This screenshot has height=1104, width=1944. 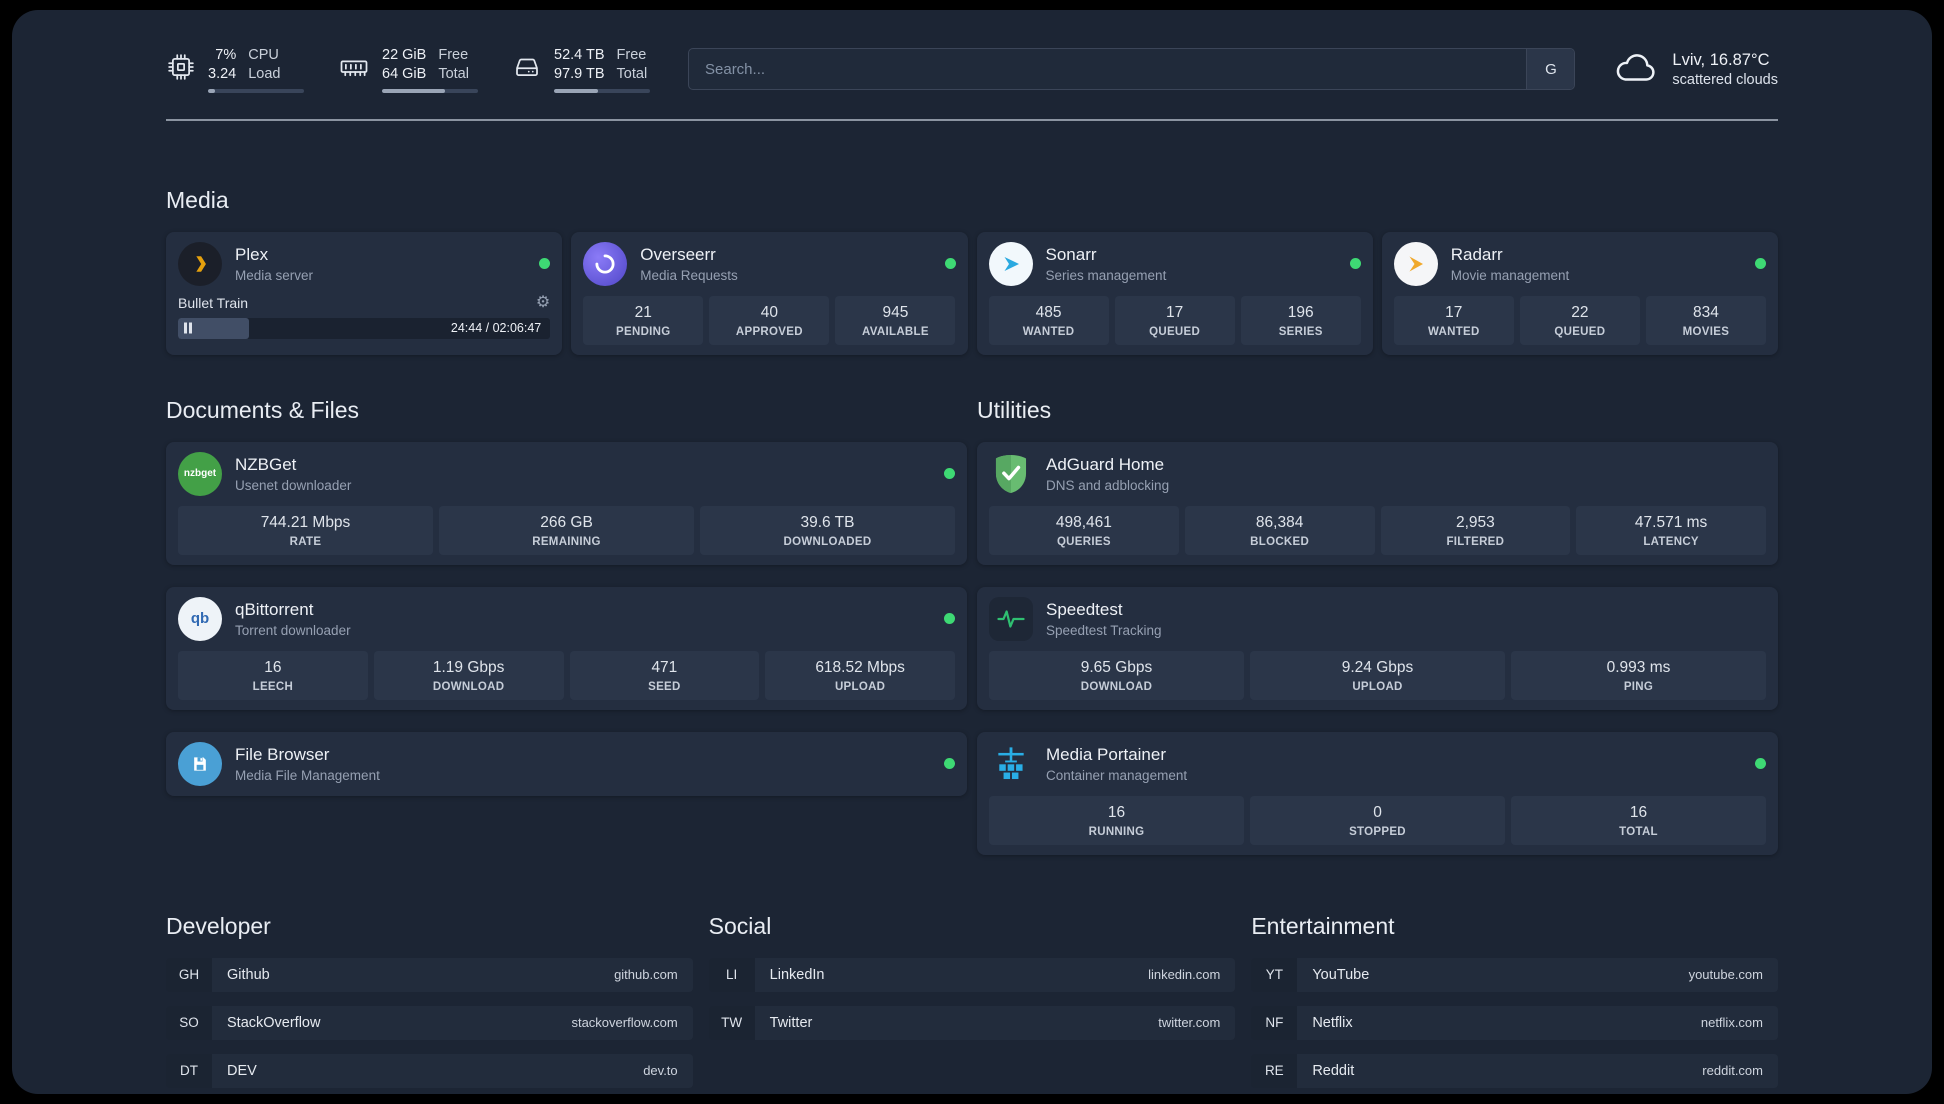 What do you see at coordinates (860, 675) in the screenshot?
I see `stat-tile-upload: 618.52 Mbps UPLOAD` at bounding box center [860, 675].